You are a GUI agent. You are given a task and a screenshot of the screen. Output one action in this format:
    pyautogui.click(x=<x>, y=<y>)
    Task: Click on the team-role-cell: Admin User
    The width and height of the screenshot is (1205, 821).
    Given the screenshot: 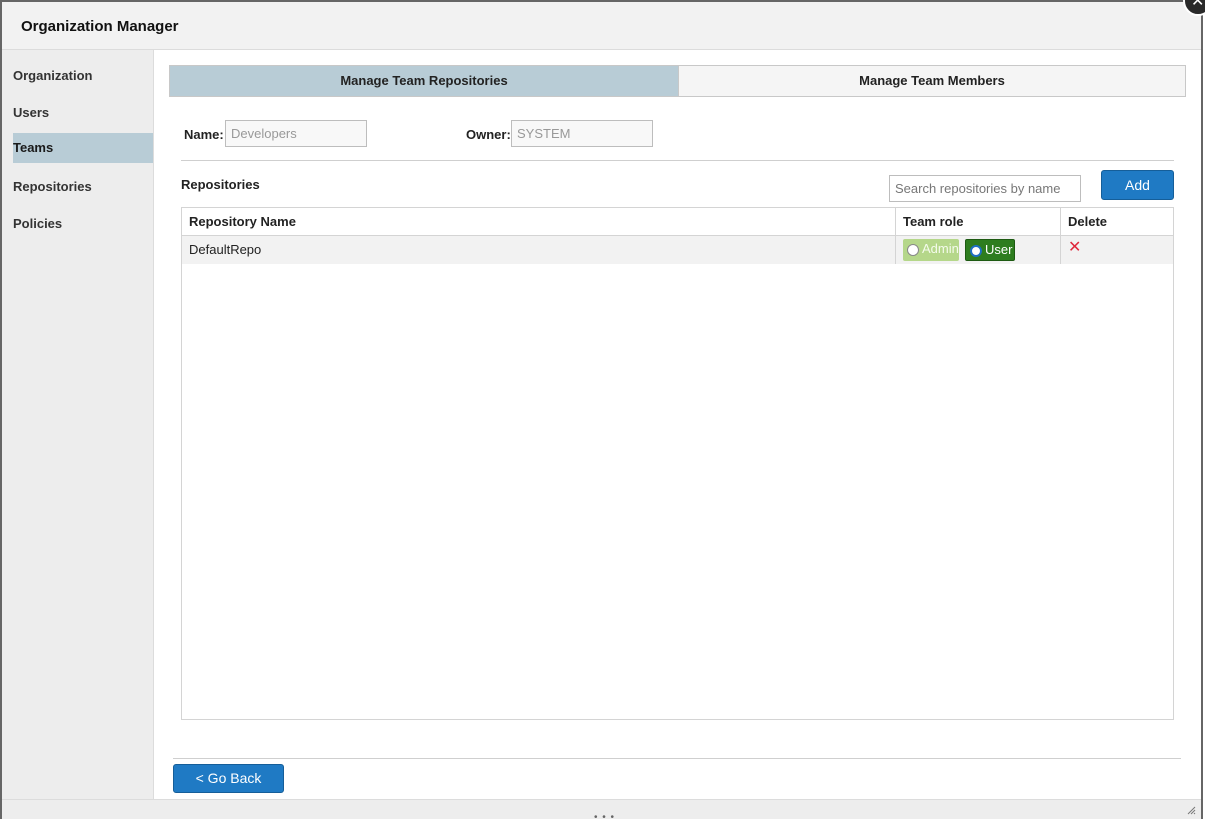 What is the action you would take?
    pyautogui.click(x=977, y=250)
    